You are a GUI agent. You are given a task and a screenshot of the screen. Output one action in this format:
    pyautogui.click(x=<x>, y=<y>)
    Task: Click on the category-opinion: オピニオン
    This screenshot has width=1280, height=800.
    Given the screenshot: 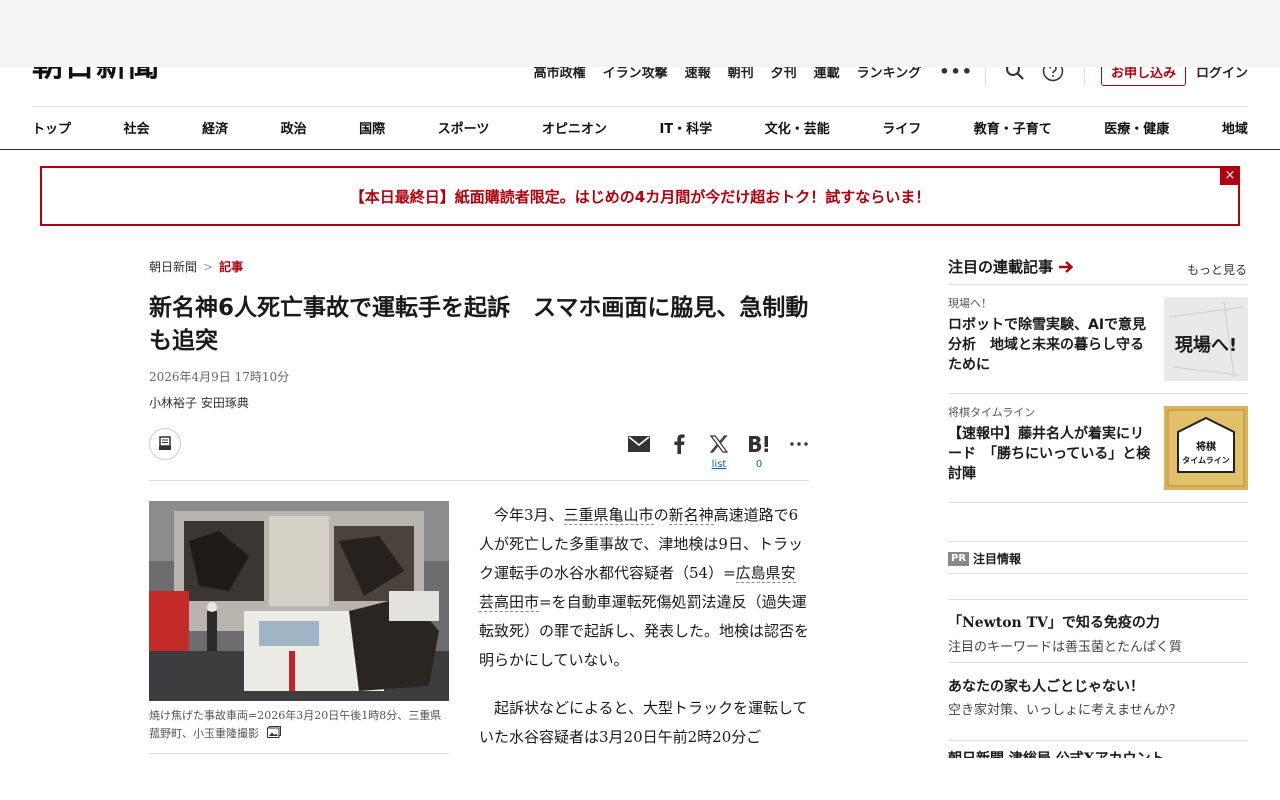 What is the action you would take?
    pyautogui.click(x=574, y=127)
    